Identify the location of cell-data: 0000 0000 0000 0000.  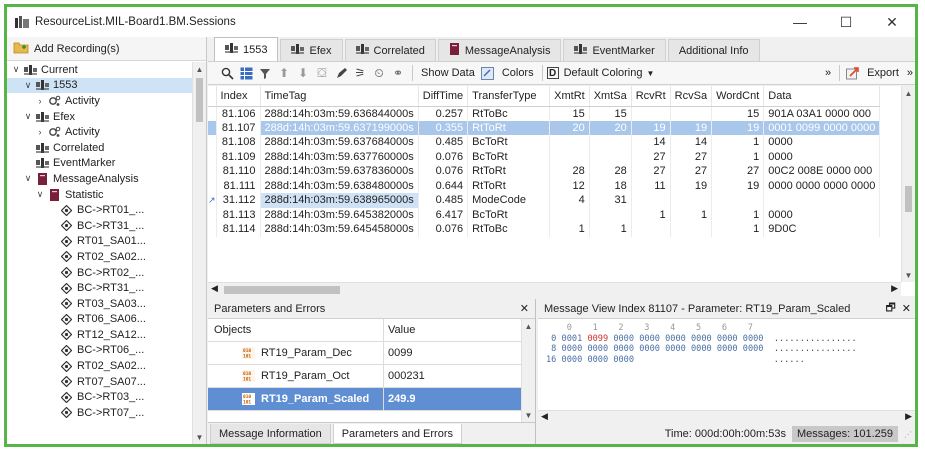
(822, 185).